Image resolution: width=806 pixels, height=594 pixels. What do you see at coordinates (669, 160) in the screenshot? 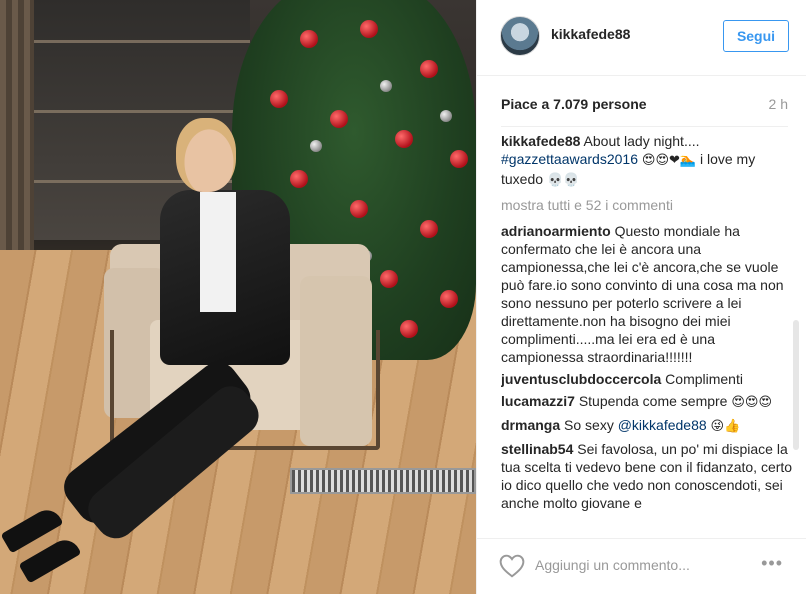
I see `caption-emoji: 😍😍❤🏊` at bounding box center [669, 160].